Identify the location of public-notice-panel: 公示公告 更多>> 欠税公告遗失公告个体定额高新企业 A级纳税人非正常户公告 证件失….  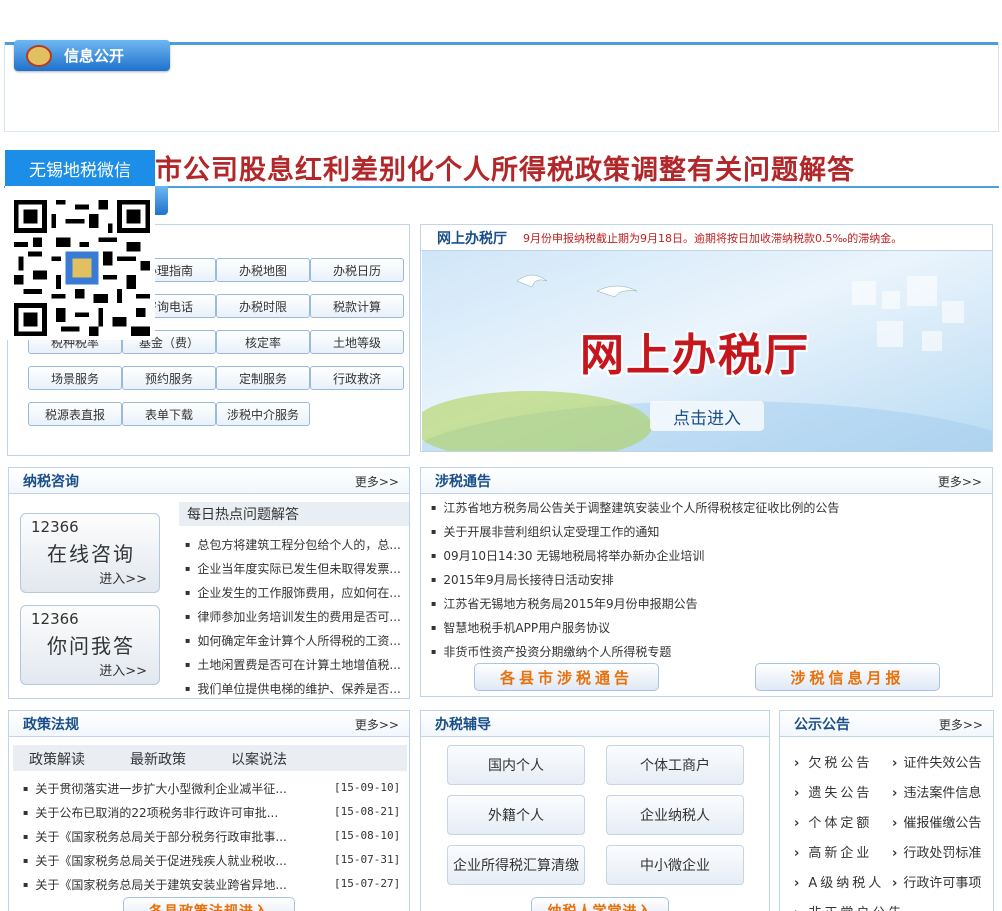
(886, 810).